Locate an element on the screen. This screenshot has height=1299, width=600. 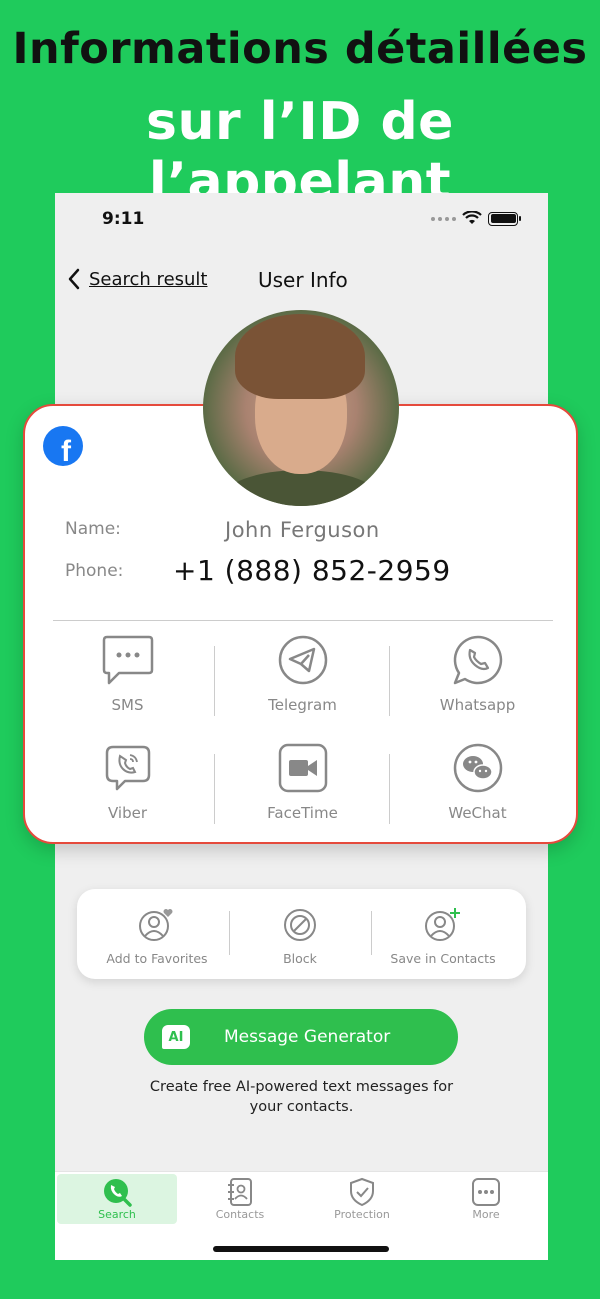
add-to-favorites-button: Add to Favorites is located at coordinates (157, 934).